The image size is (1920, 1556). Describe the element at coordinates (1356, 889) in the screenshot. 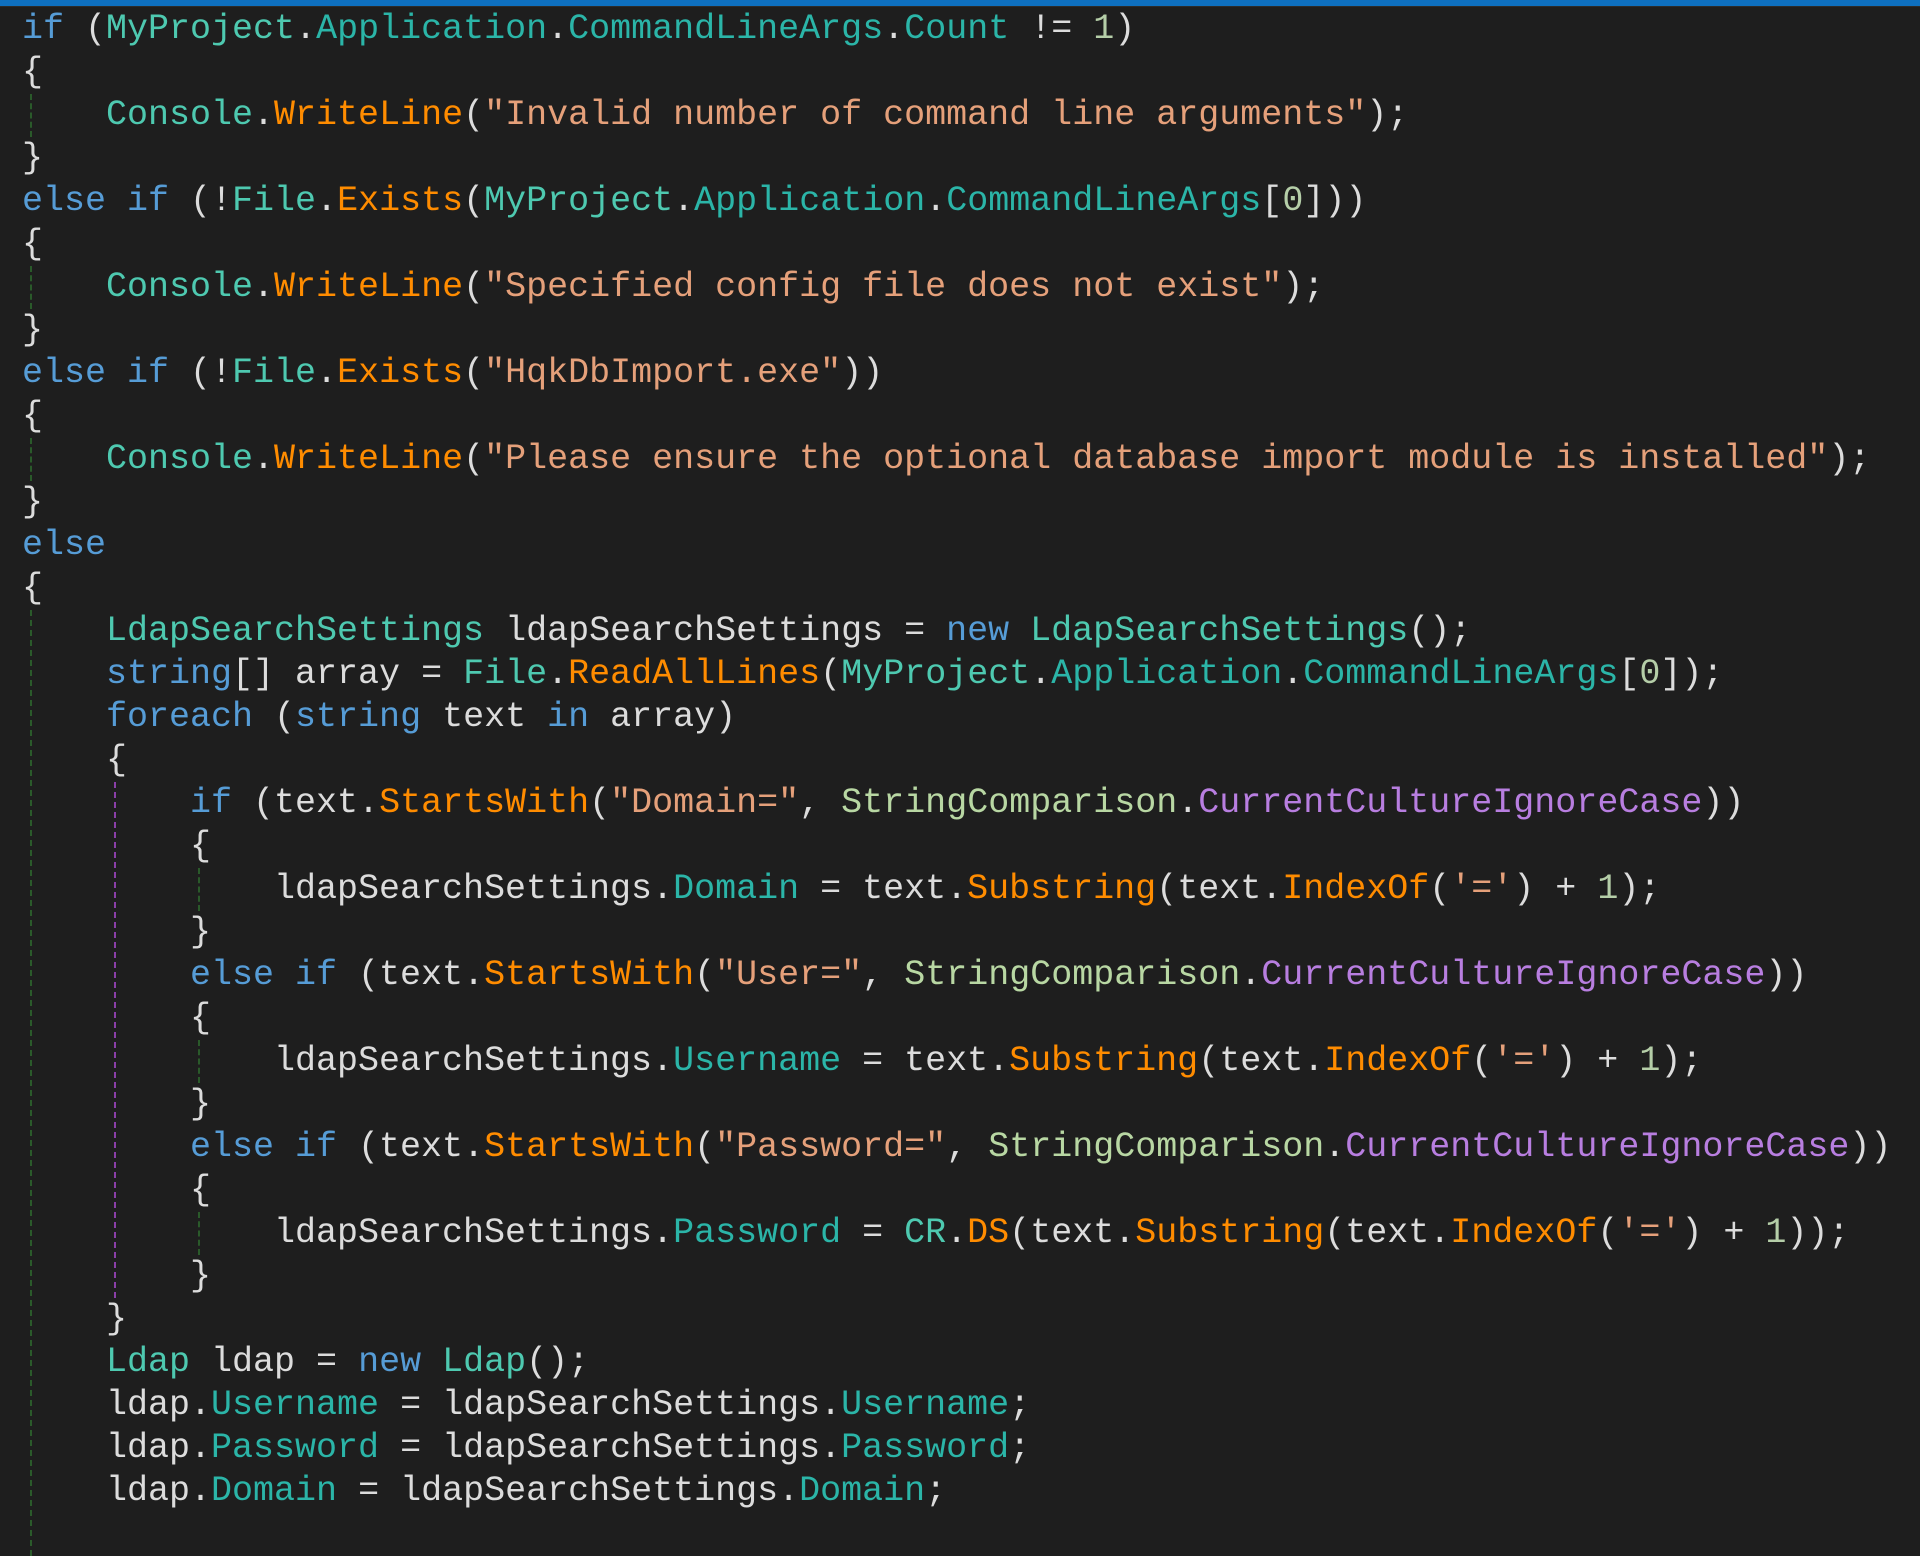

I see `code-token-meth: IndexOf` at that location.